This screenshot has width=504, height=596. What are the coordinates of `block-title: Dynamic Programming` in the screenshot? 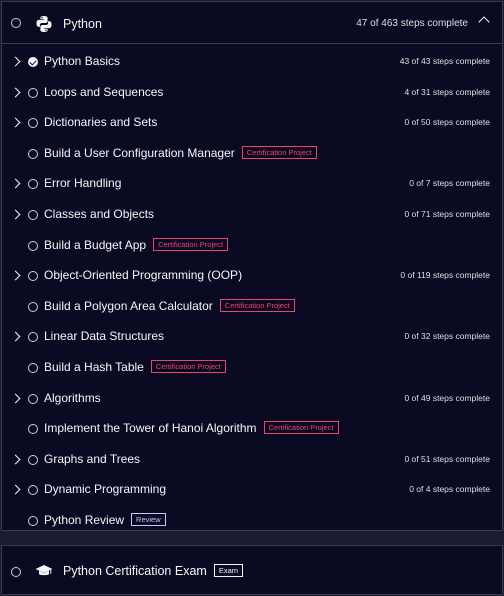 It's located at (105, 489).